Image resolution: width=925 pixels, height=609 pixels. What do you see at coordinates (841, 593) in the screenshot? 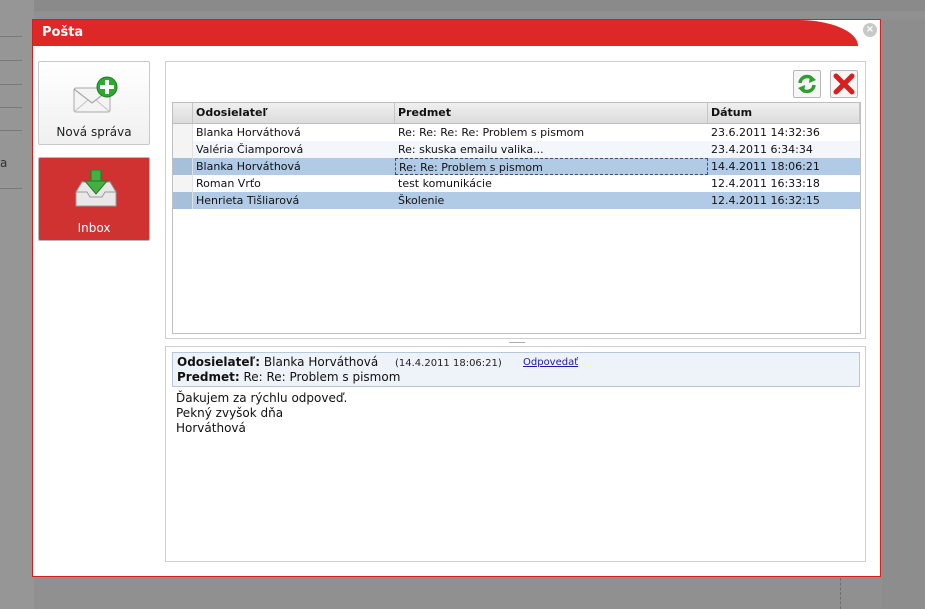
I see `background-divider` at bounding box center [841, 593].